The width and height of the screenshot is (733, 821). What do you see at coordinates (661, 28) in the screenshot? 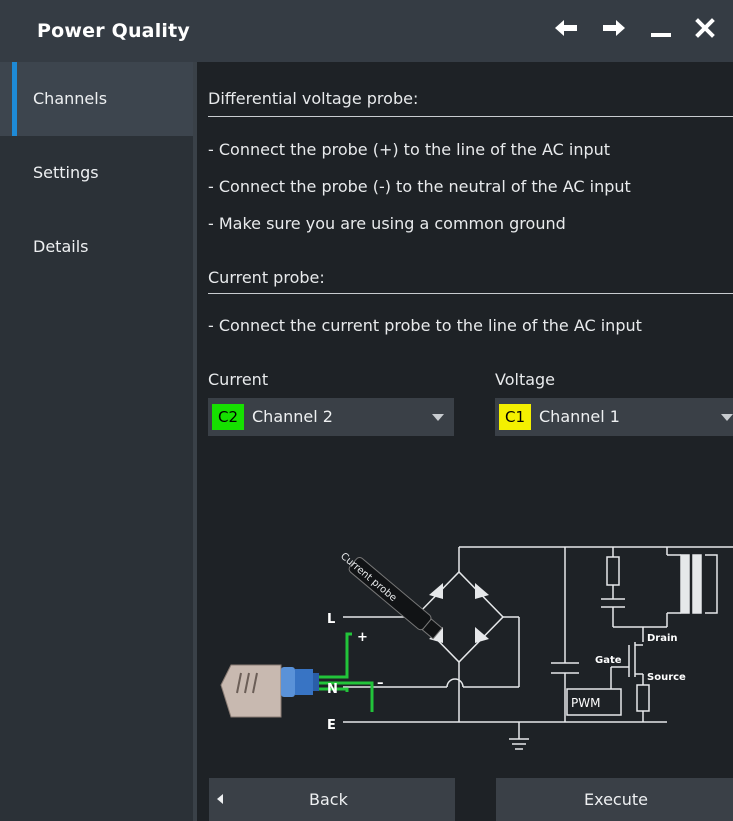
I see `minimize-icon` at bounding box center [661, 28].